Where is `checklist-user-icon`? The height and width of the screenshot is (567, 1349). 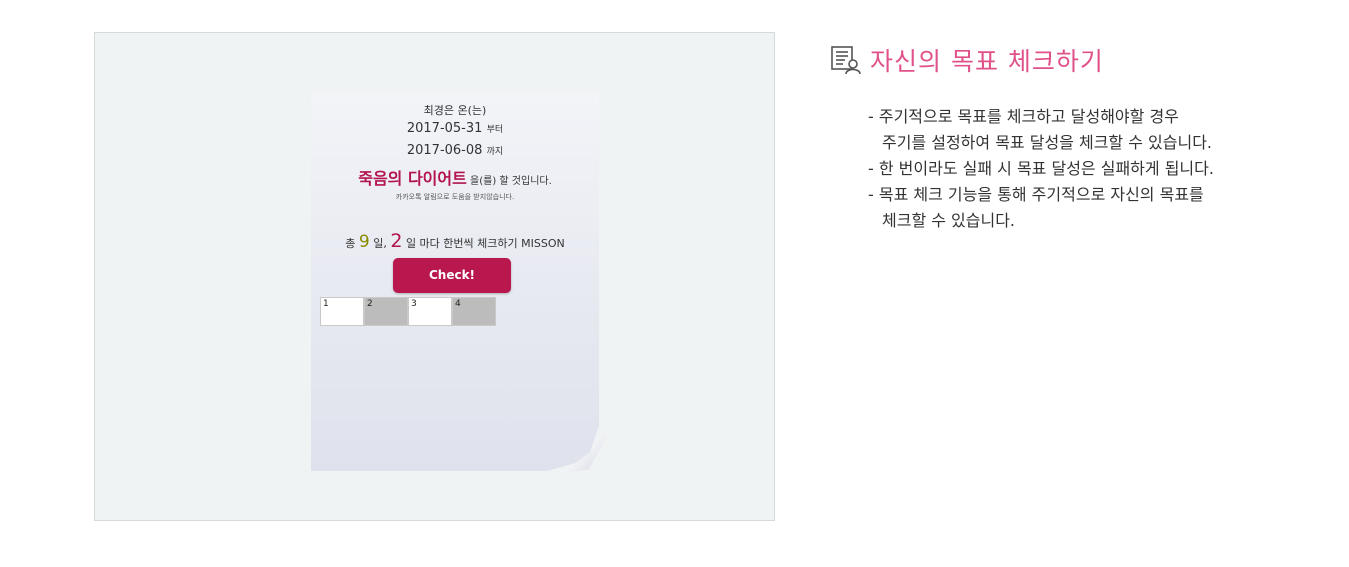
checklist-user-icon is located at coordinates (846, 60).